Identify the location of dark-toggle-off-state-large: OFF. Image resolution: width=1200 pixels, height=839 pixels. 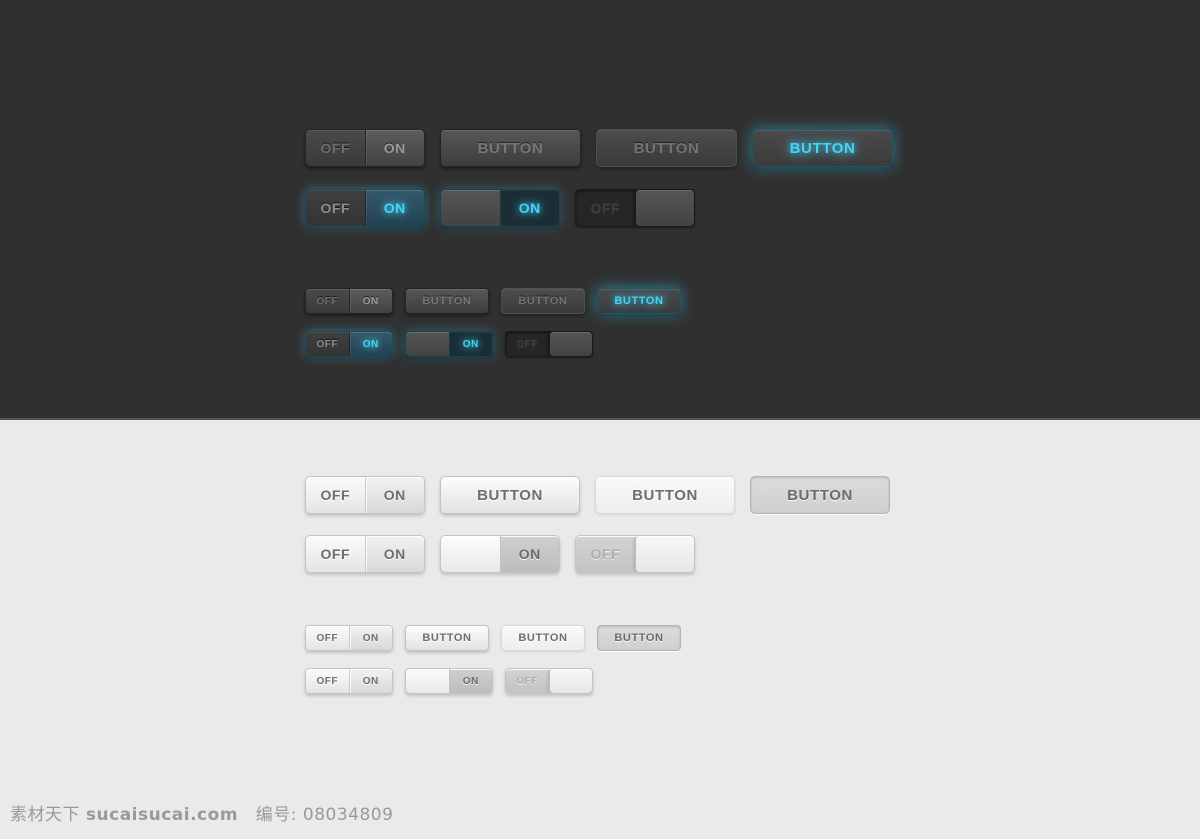
(635, 208).